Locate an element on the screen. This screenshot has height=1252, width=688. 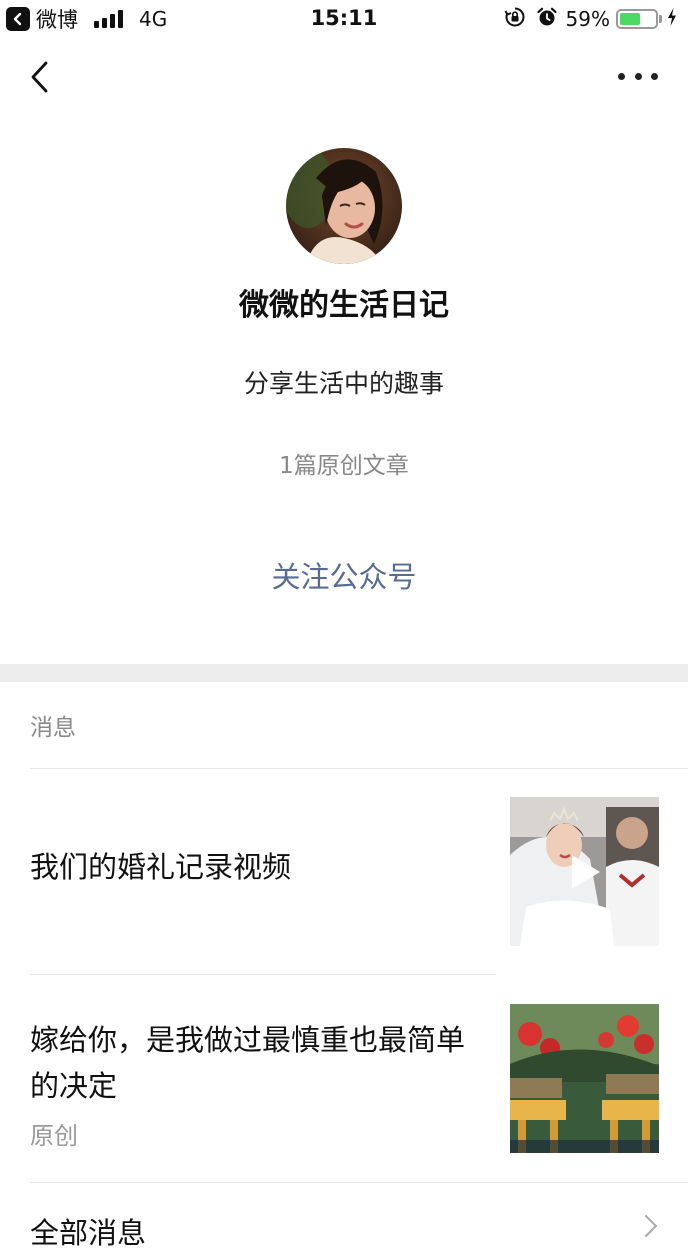
charging-icon is located at coordinates (672, 19).